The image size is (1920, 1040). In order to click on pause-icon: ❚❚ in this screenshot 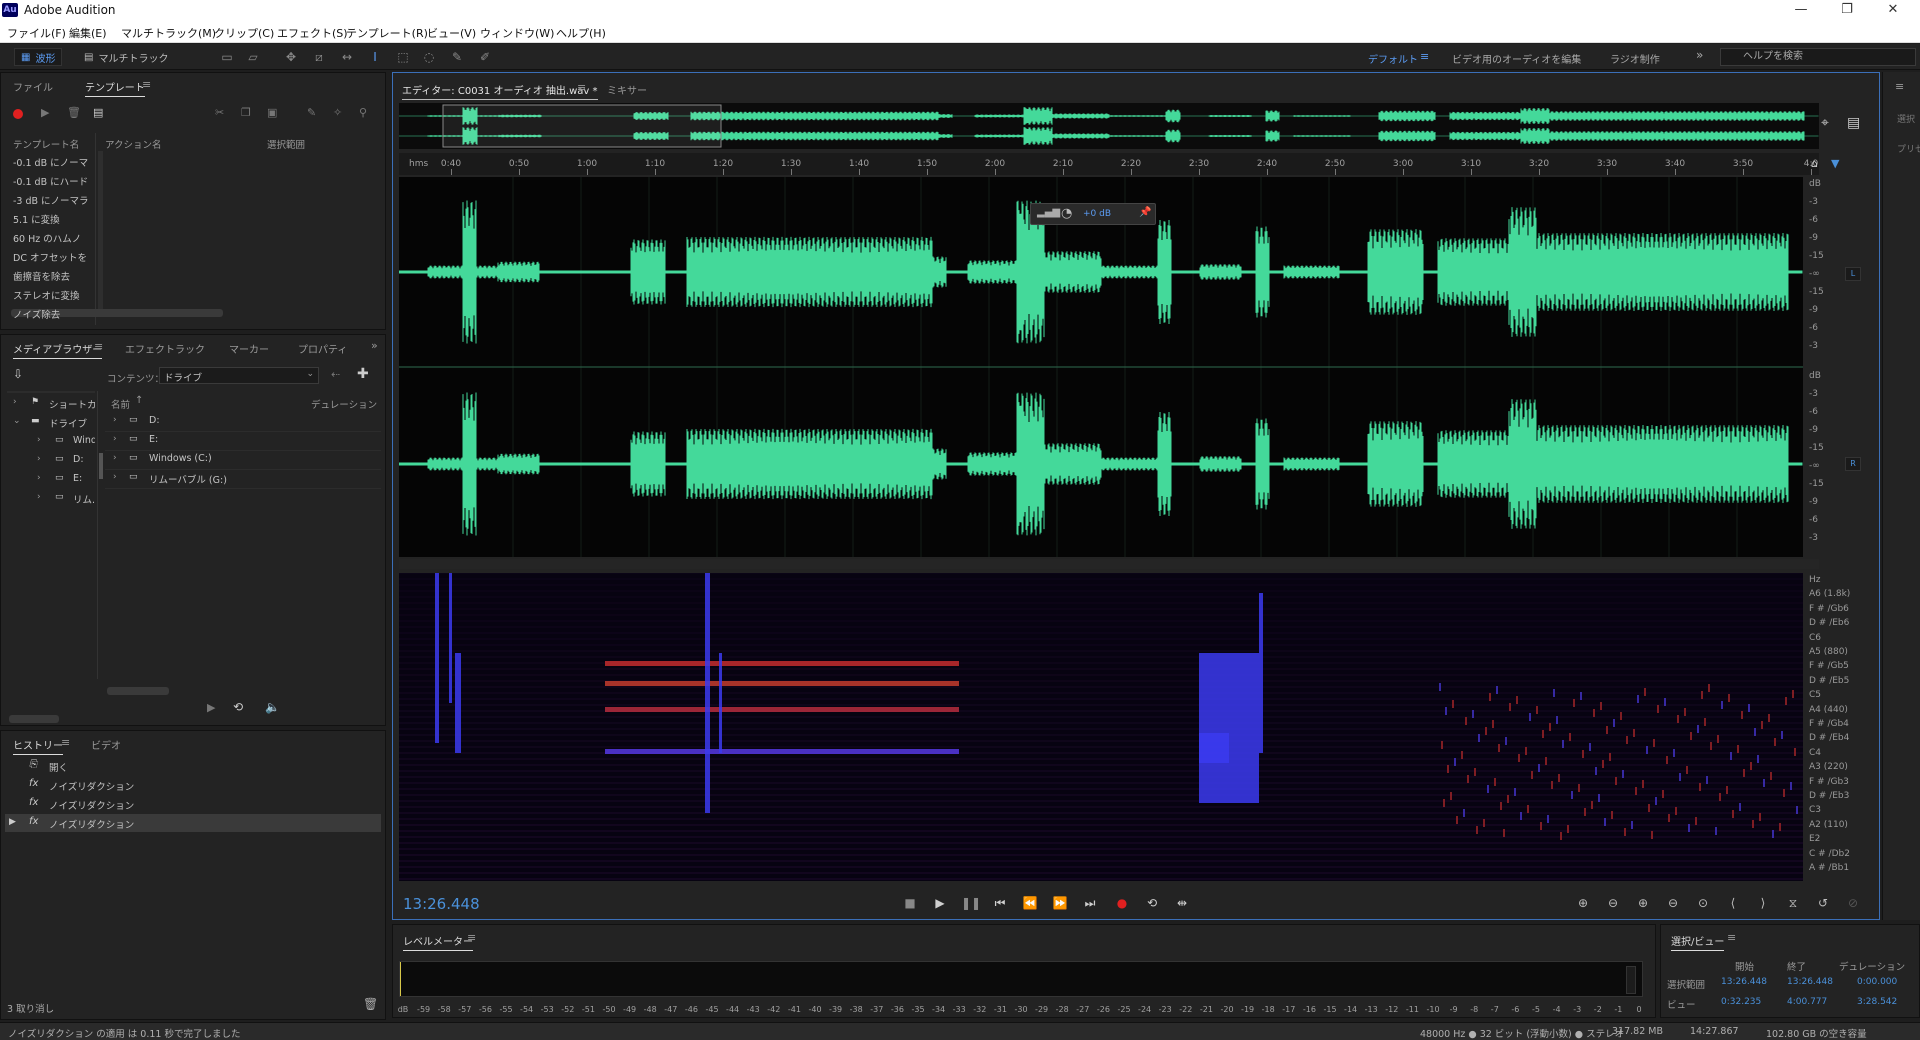, I will do `click(971, 903)`.